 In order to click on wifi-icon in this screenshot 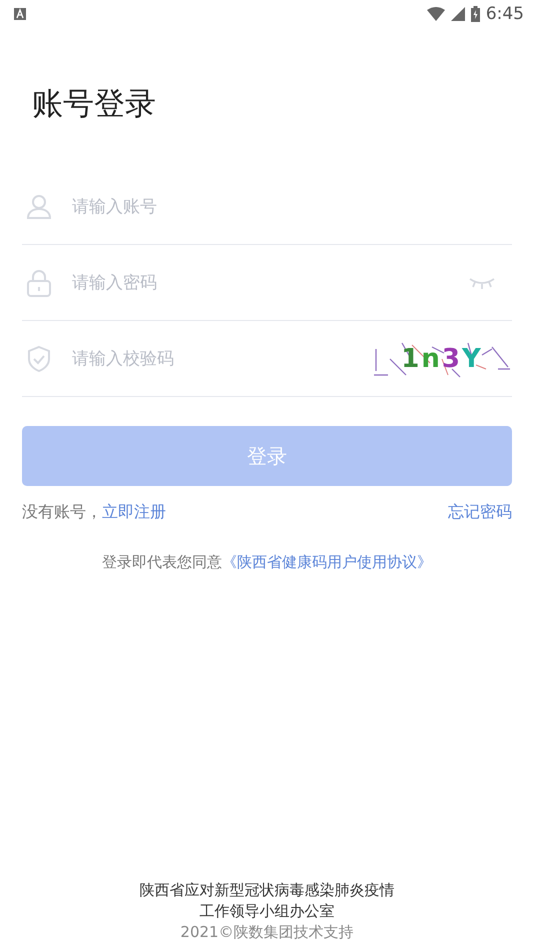, I will do `click(435, 14)`.